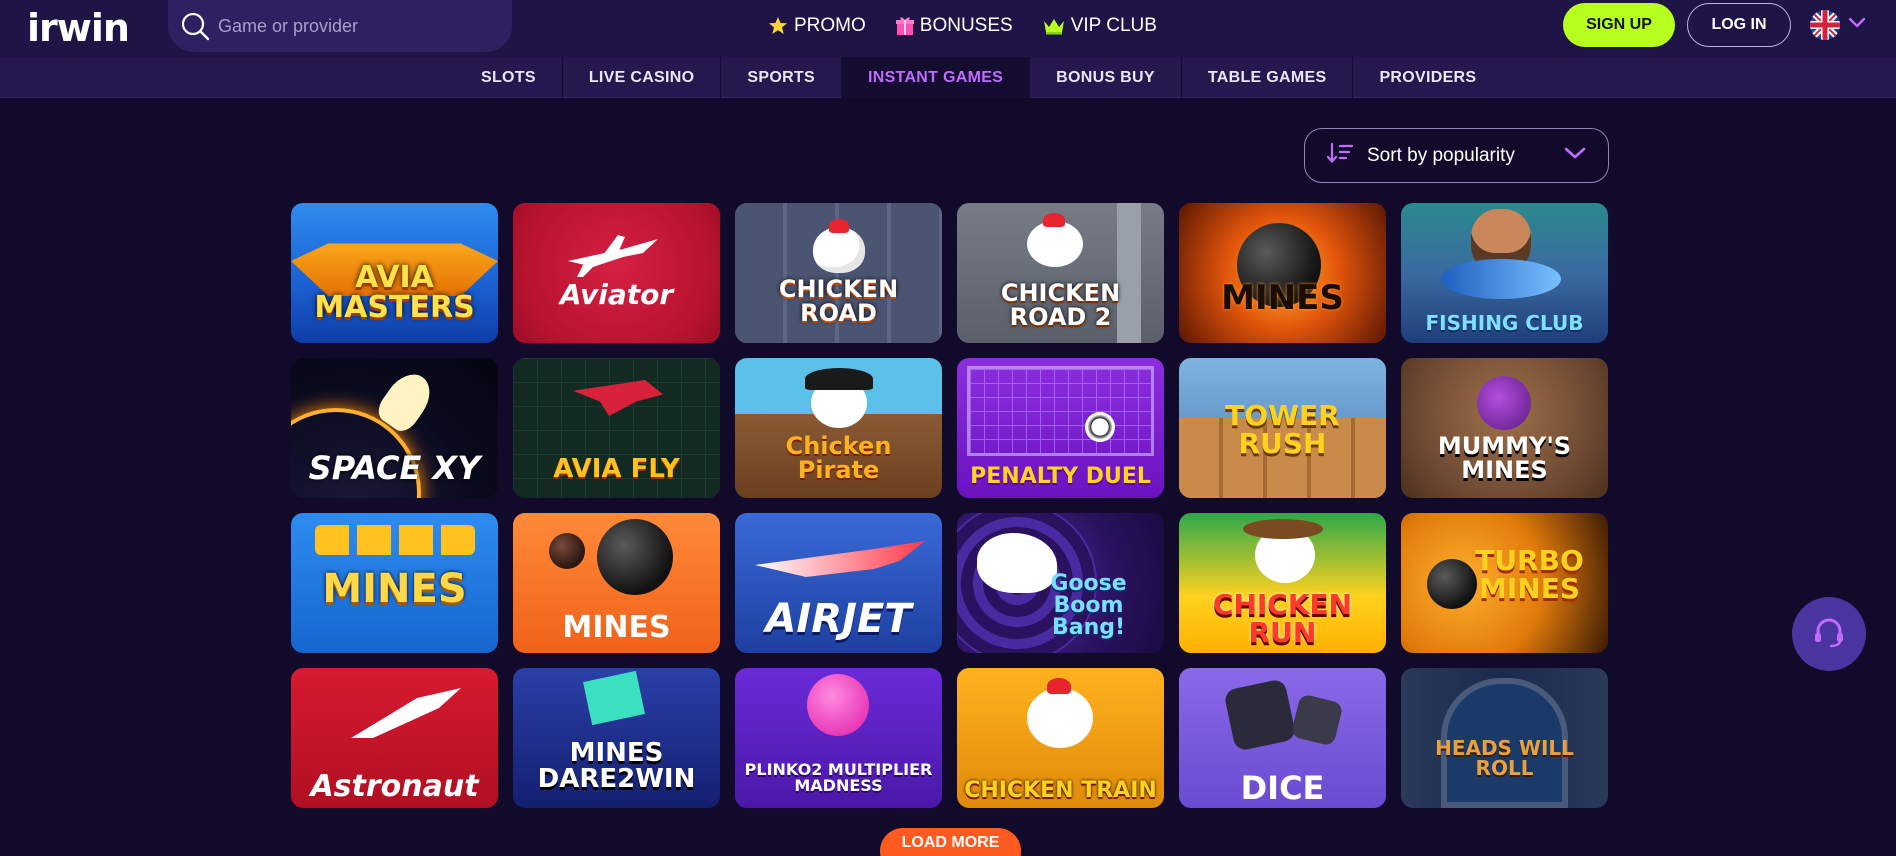 The height and width of the screenshot is (856, 1896). What do you see at coordinates (618, 398) in the screenshot?
I see `plane-icon` at bounding box center [618, 398].